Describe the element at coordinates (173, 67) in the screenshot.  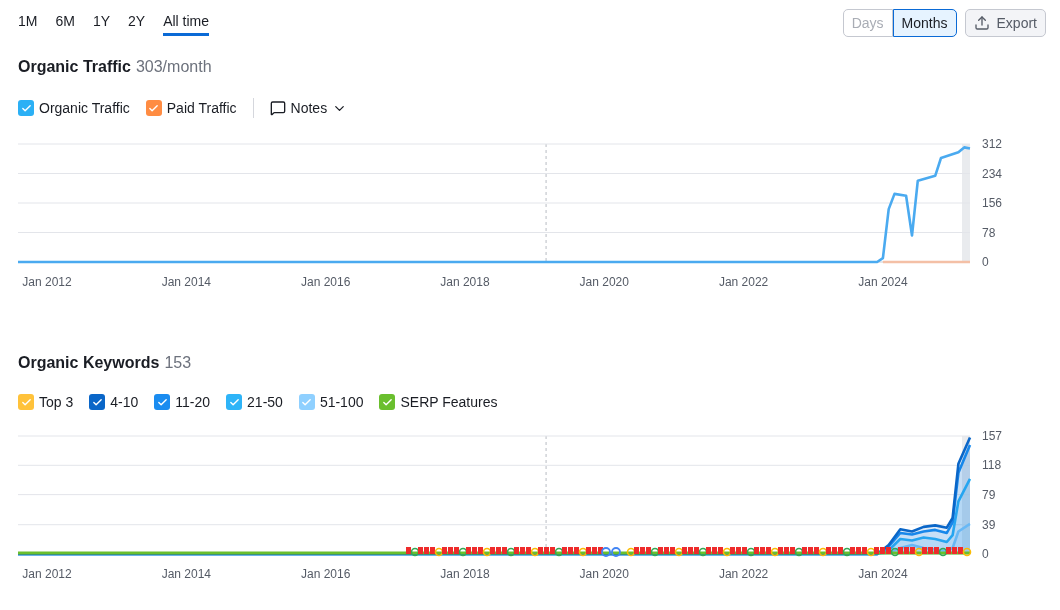
I see `section-value: 303/month` at that location.